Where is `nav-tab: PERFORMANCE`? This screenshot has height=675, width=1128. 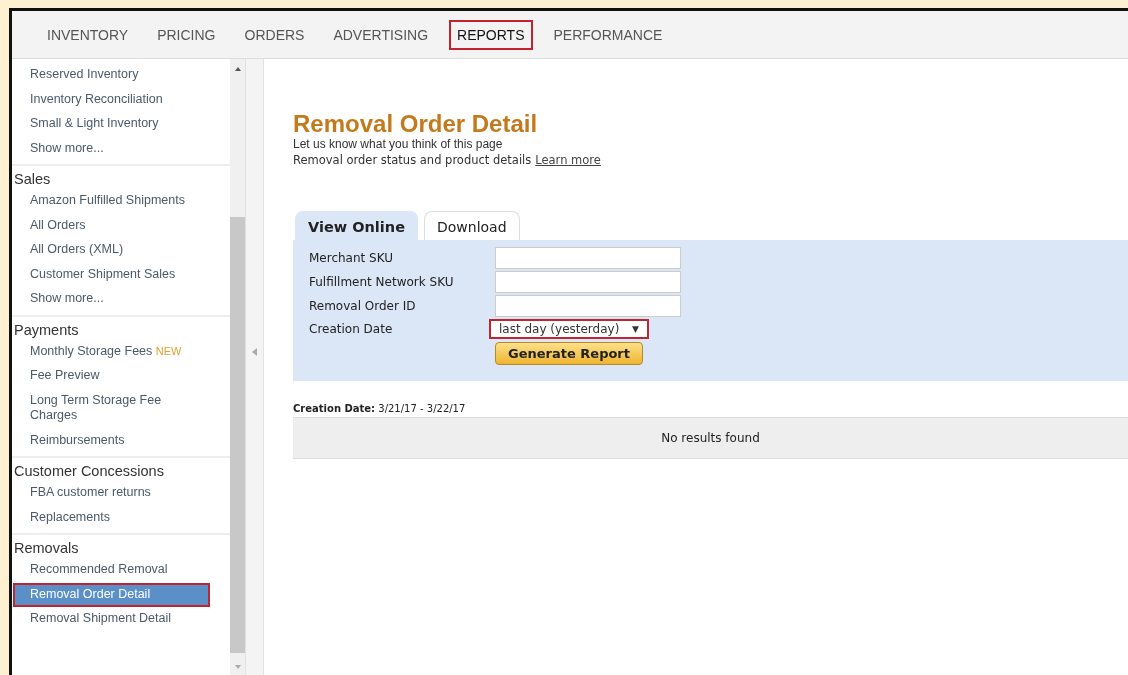 nav-tab: PERFORMANCE is located at coordinates (608, 34).